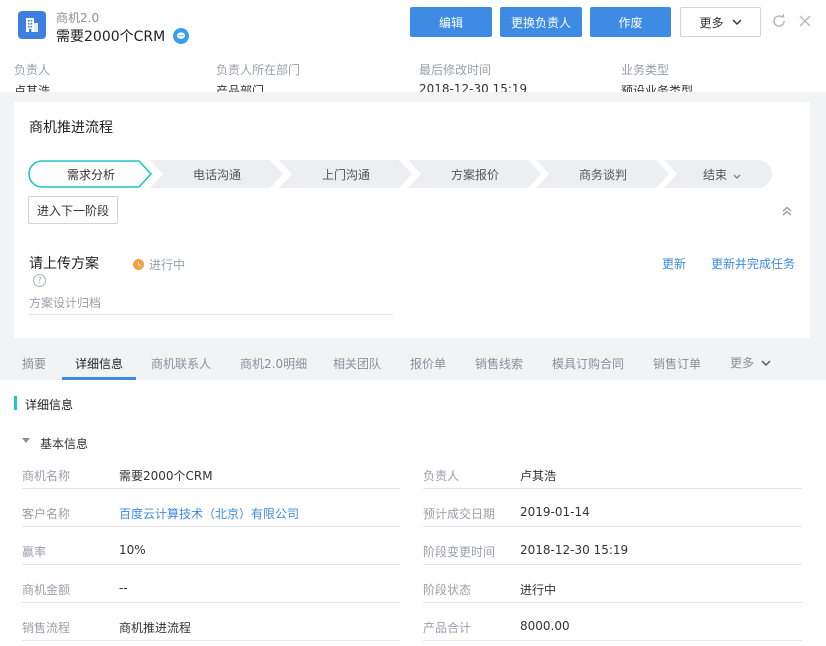 This screenshot has width=826, height=646. What do you see at coordinates (64, 264) in the screenshot?
I see `task-title: 请上传方案` at bounding box center [64, 264].